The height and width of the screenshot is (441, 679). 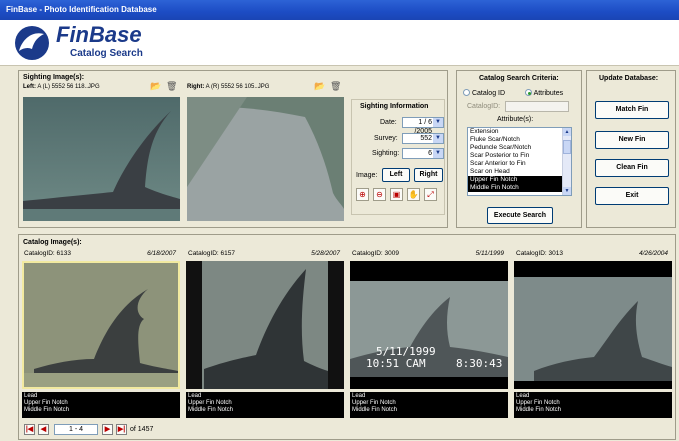 What do you see at coordinates (142, 429) in the screenshot?
I see `page-total: of 1457` at bounding box center [142, 429].